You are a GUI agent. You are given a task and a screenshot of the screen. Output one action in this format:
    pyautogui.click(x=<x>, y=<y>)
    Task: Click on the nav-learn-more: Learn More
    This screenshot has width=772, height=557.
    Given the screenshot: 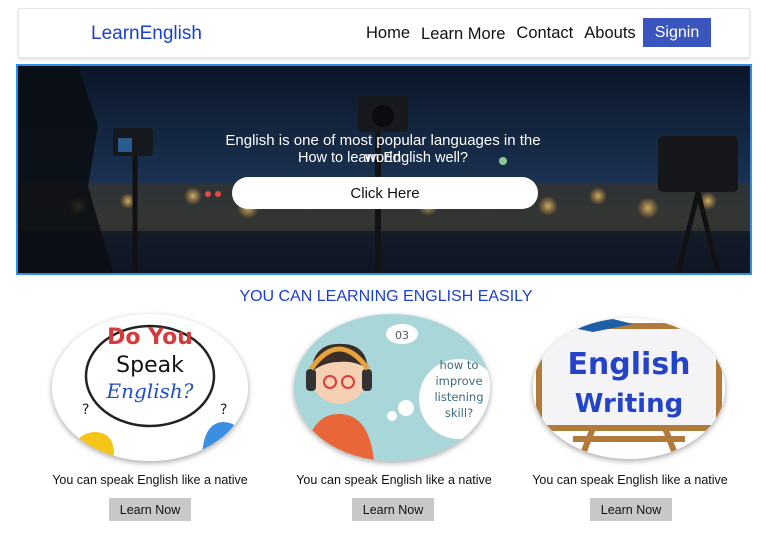 What is the action you would take?
    pyautogui.click(x=463, y=34)
    